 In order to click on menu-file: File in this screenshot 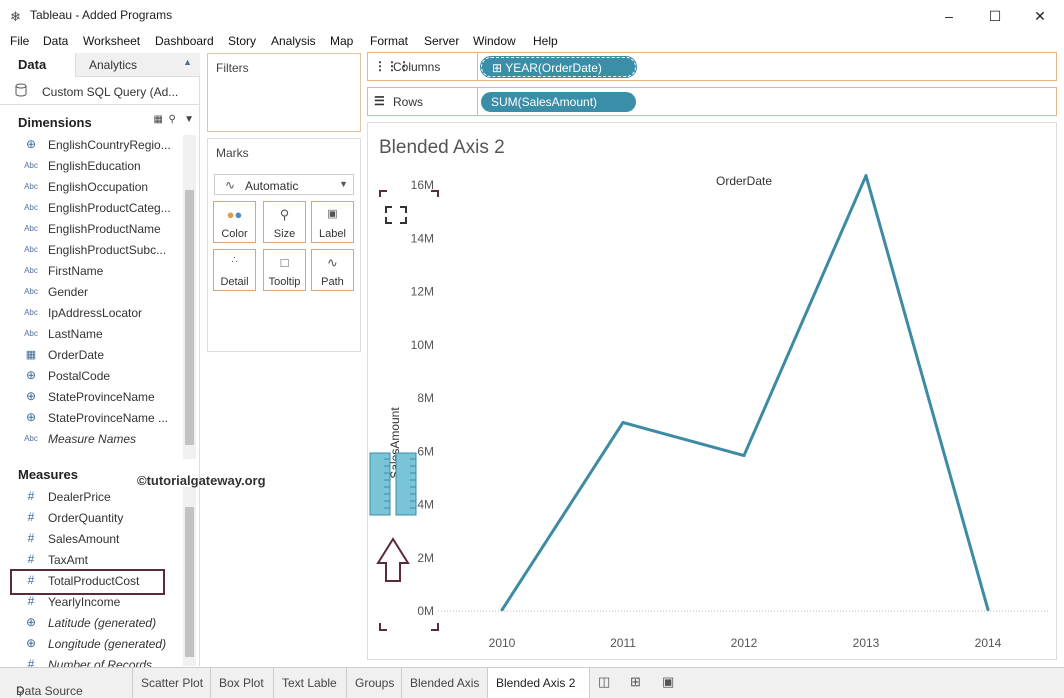, I will do `click(19, 41)`.